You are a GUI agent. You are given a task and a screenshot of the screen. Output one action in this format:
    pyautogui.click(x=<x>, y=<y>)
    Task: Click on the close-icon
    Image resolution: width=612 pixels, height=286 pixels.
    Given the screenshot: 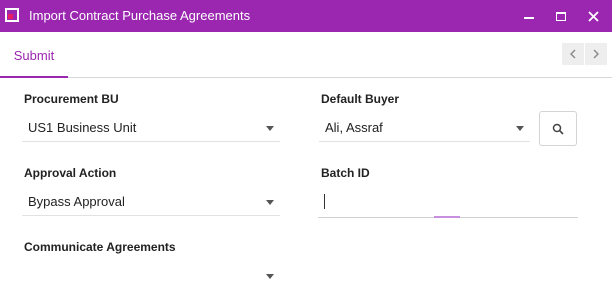 What is the action you would take?
    pyautogui.click(x=593, y=16)
    